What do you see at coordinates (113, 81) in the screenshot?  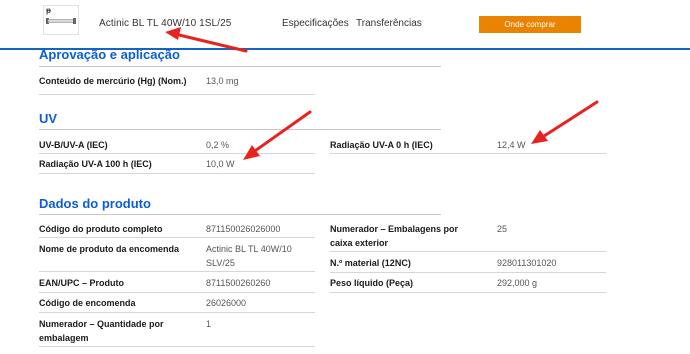 I see `spec-label: Conteúdo de mercúrio (Hg) (Nom.)` at bounding box center [113, 81].